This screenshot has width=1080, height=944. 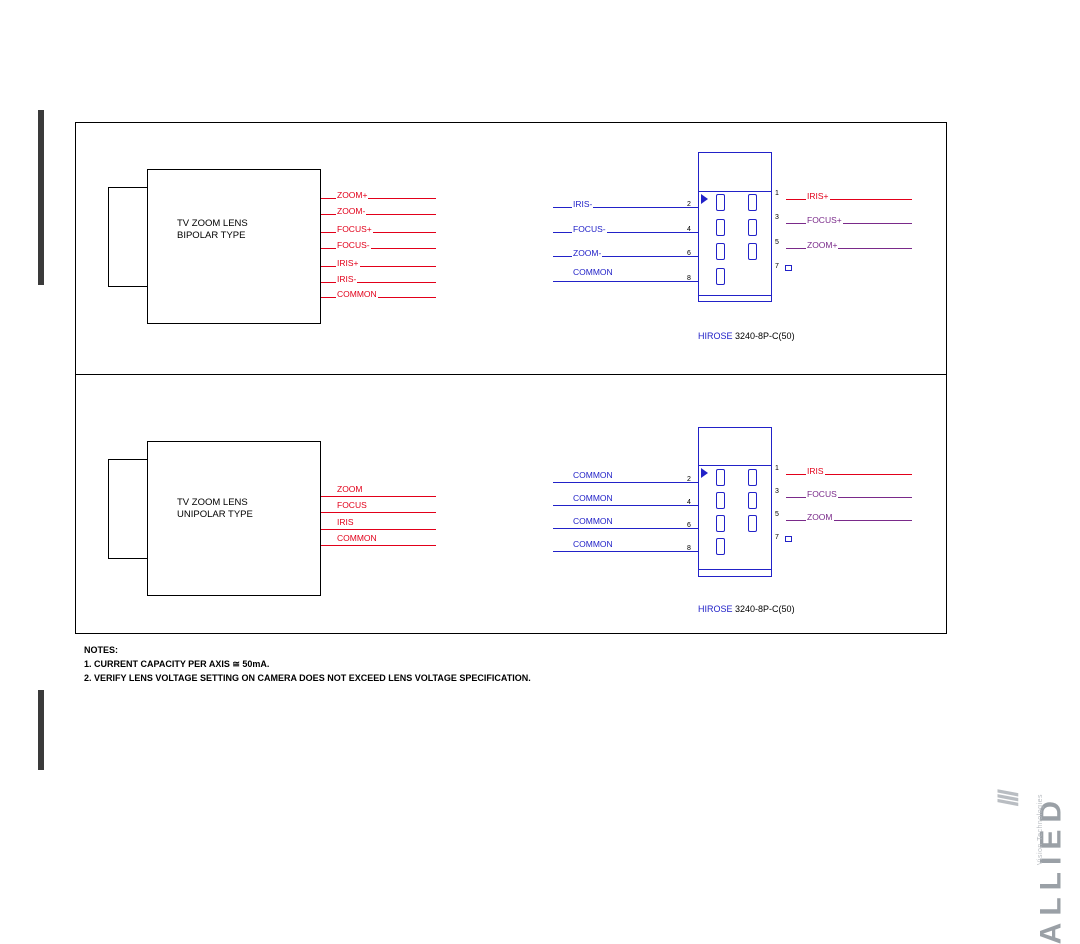 I want to click on wire-unipolar-common, so click(x=378, y=545).